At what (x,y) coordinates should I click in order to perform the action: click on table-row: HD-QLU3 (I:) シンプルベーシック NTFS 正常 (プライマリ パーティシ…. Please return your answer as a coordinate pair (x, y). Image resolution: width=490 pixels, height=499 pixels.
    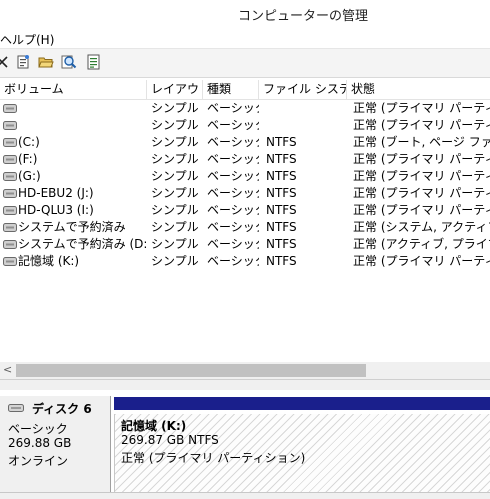
    Looking at the image, I should click on (245, 210).